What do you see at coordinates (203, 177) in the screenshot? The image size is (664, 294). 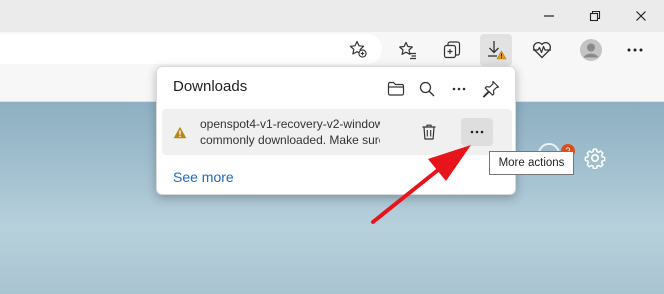 I see `see-more-link: See more` at bounding box center [203, 177].